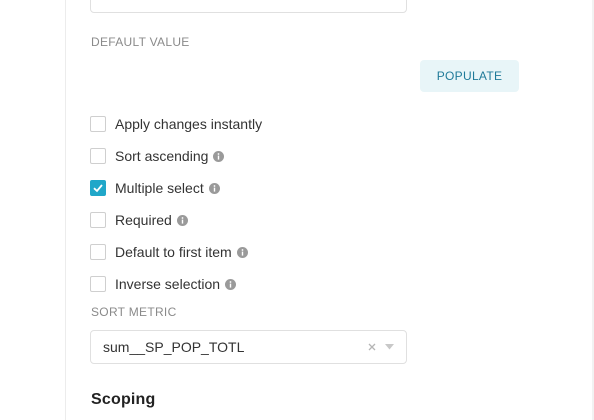  I want to click on option-label: Default to first item, so click(173, 252).